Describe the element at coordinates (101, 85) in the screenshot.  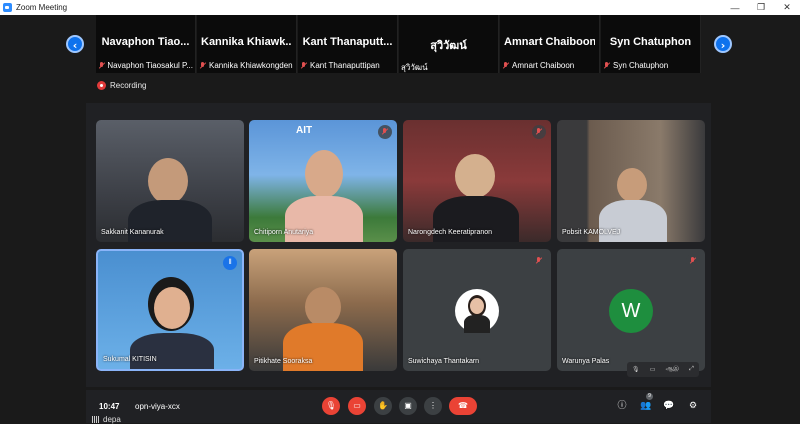
I see `recording-icon` at that location.